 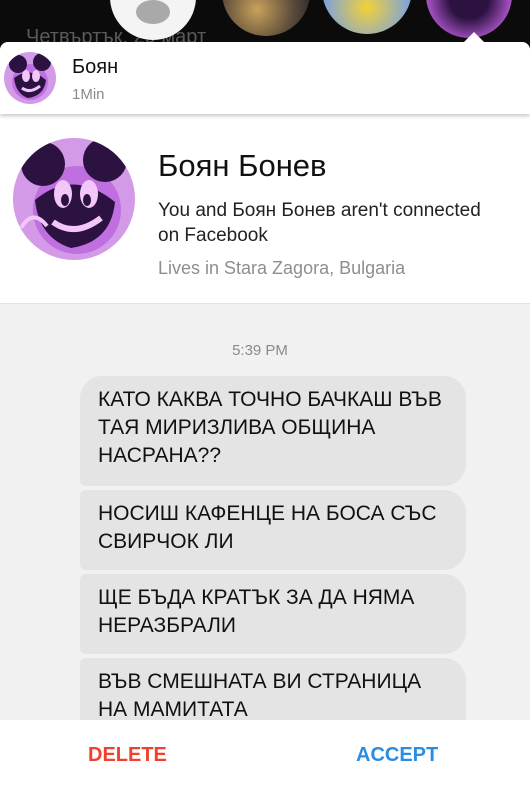 What do you see at coordinates (74, 199) in the screenshot?
I see `profile-avatar` at bounding box center [74, 199].